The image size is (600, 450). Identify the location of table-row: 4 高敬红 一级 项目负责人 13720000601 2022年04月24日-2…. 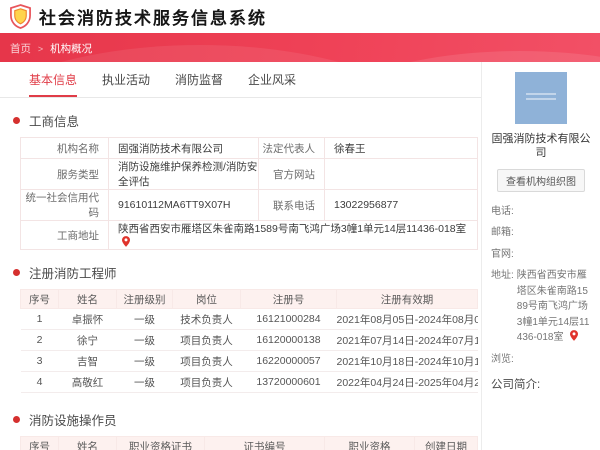
(249, 382).